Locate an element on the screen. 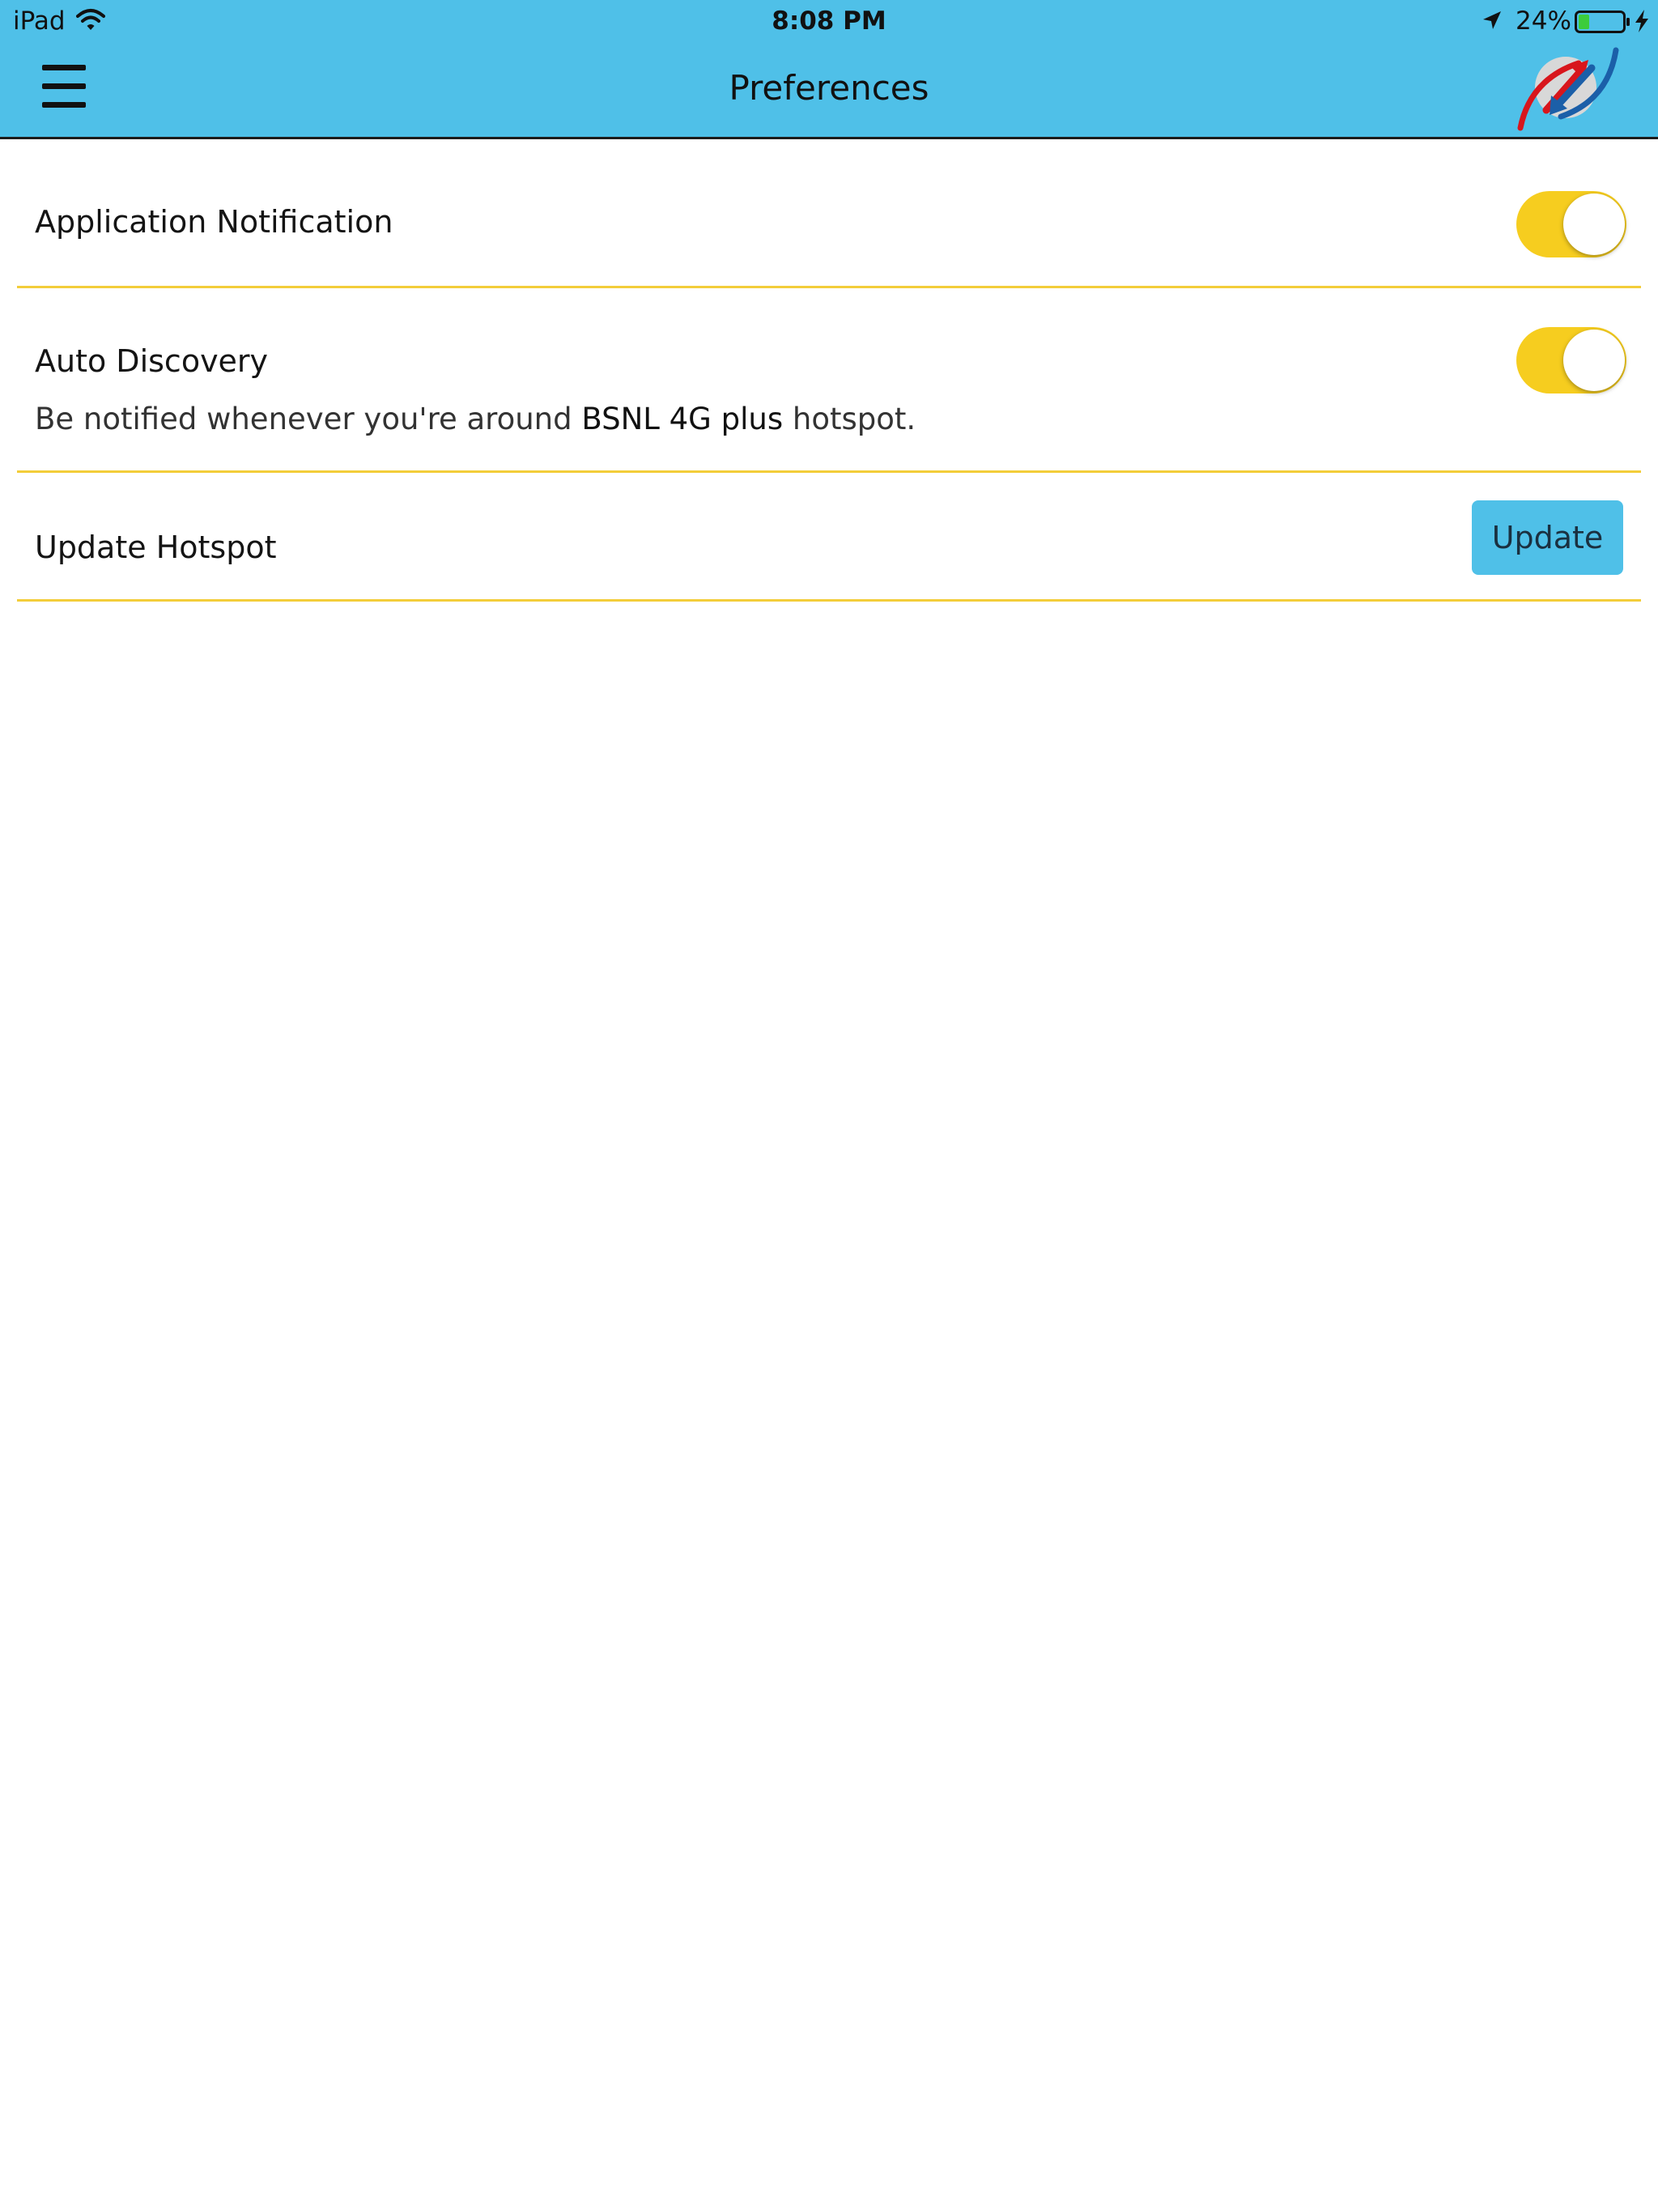 Image resolution: width=1658 pixels, height=2212 pixels. battery-icon is located at coordinates (1602, 22).